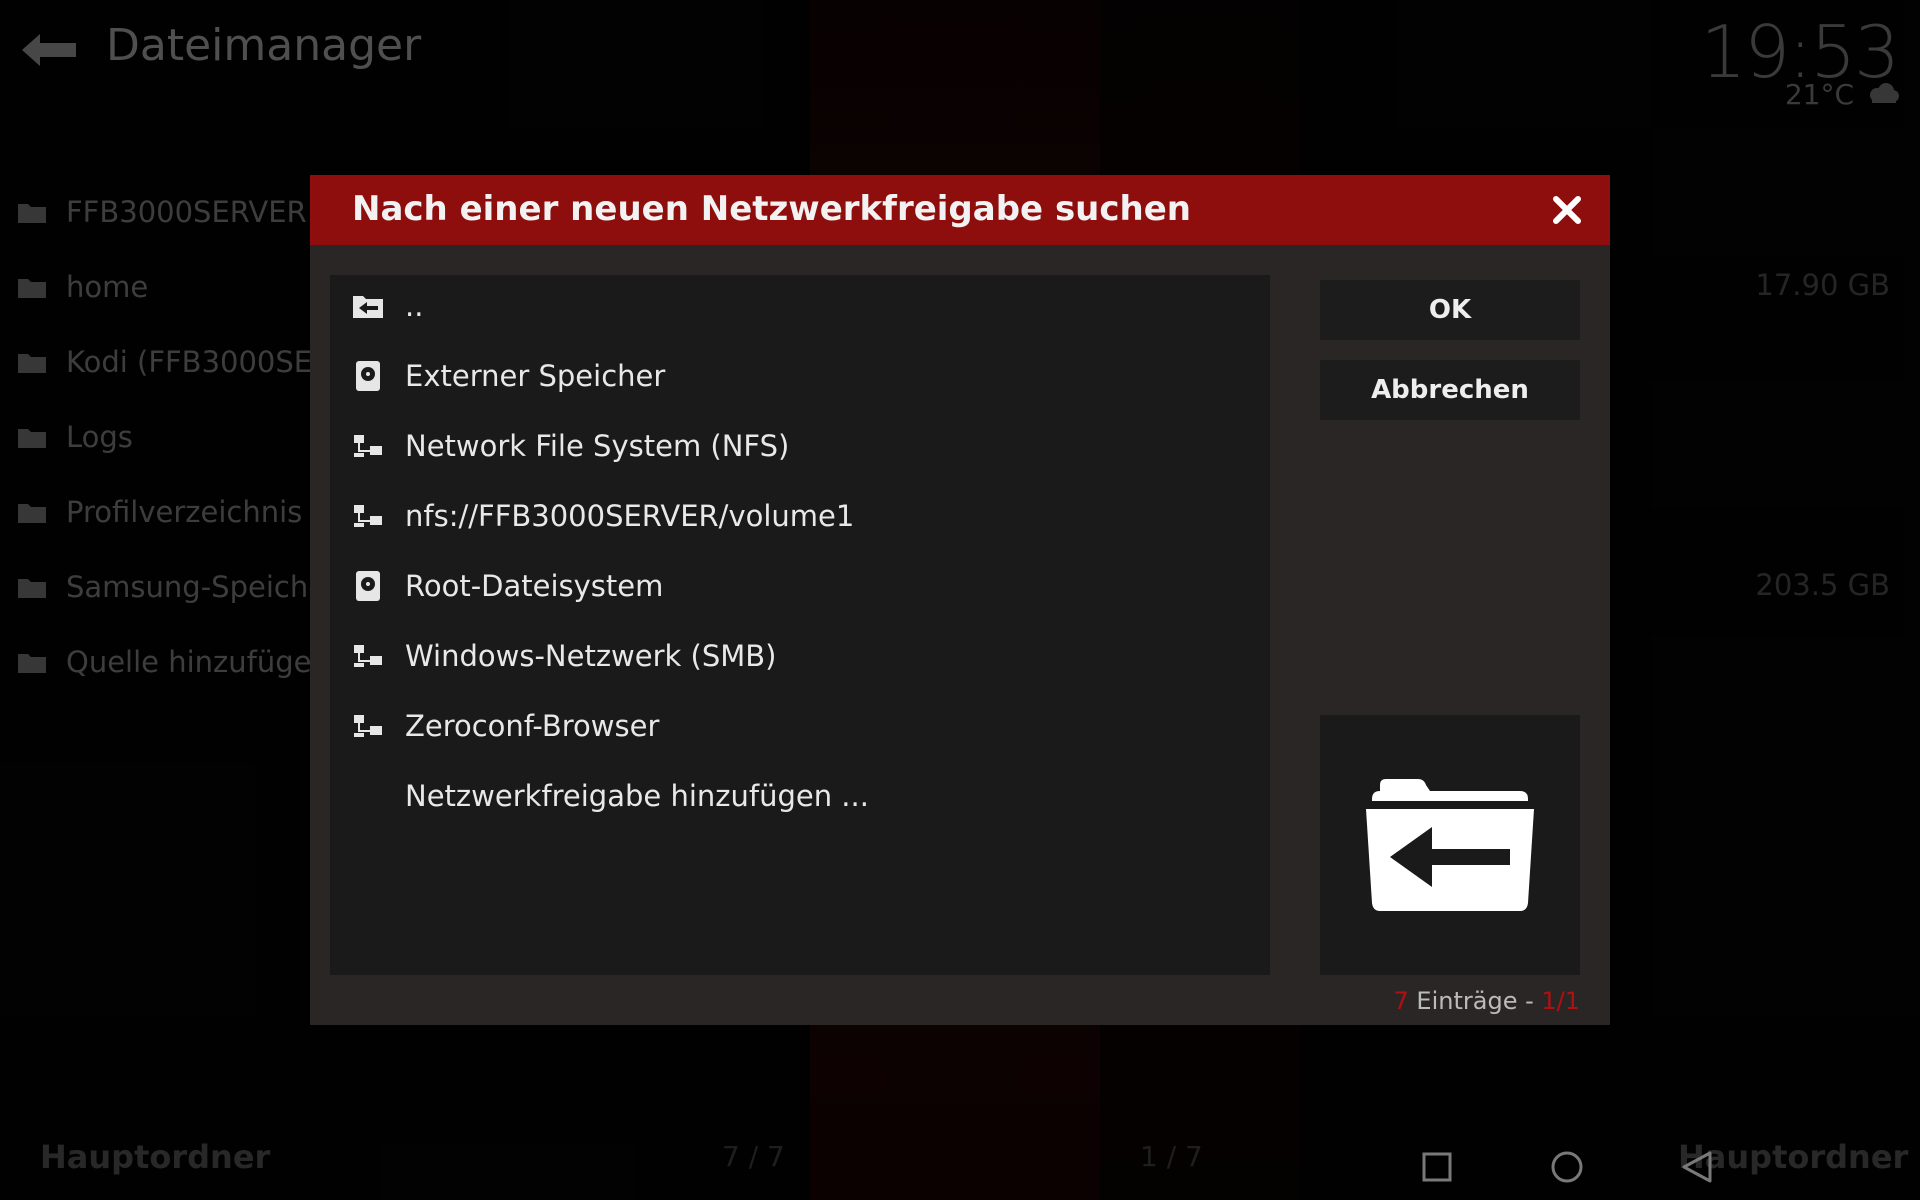 Image resolution: width=1920 pixels, height=1200 pixels. What do you see at coordinates (772, 209) in the screenshot?
I see `dialog-title: Nach einer neuen Netzwerkfreigabe suchen` at bounding box center [772, 209].